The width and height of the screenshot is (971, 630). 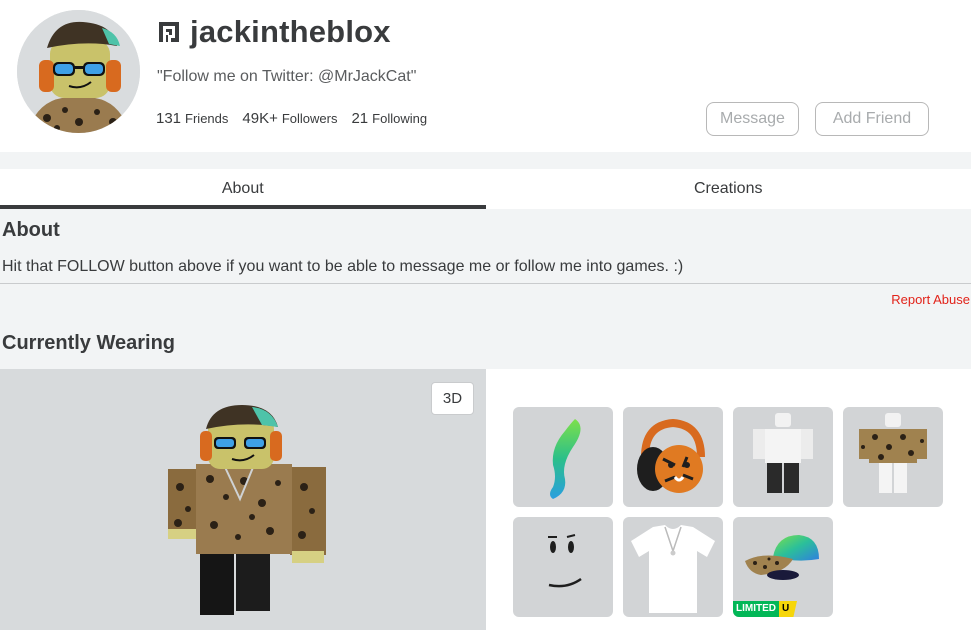 I want to click on username: jackintheblox, so click(x=290, y=31).